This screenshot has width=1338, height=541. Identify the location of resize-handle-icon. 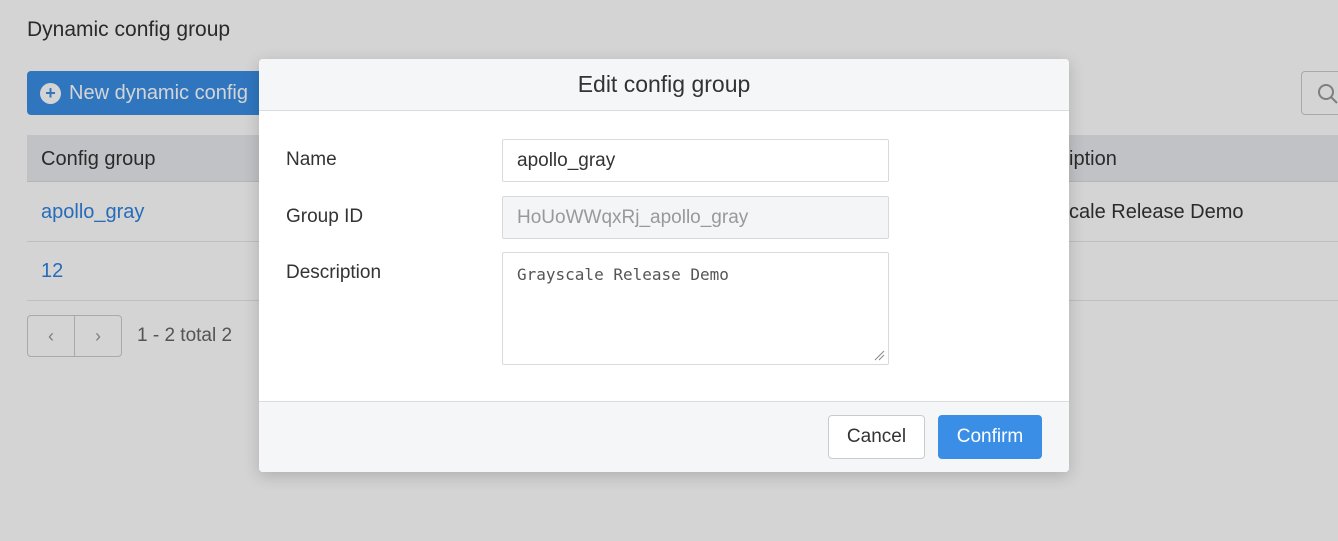
(879, 355).